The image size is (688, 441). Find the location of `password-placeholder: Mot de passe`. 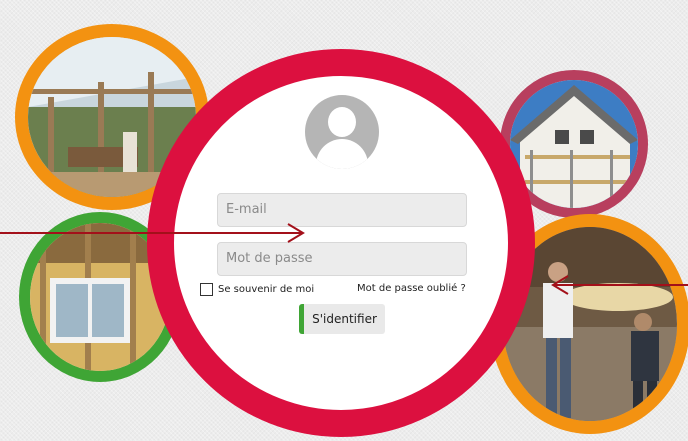

password-placeholder: Mot de passe is located at coordinates (269, 258).